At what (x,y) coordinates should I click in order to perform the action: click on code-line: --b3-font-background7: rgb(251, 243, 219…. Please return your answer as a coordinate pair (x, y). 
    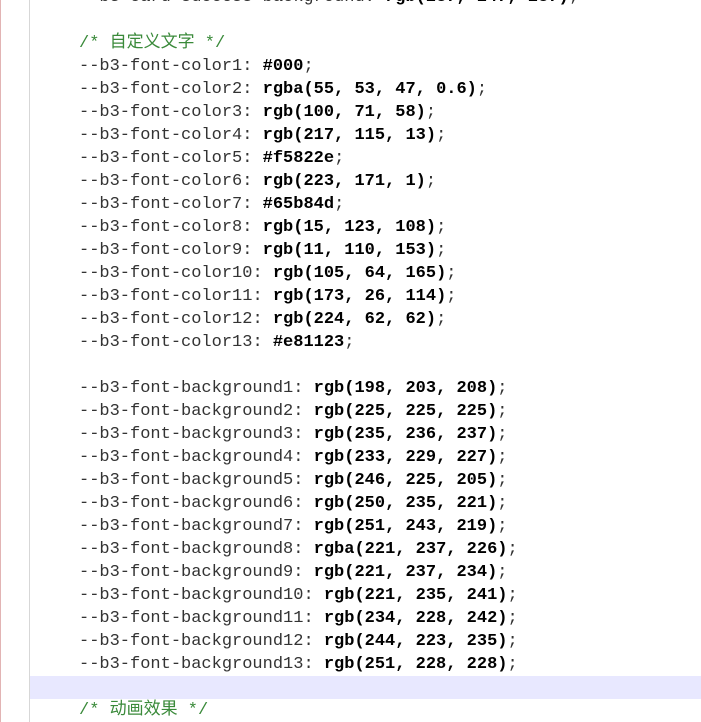
    Looking at the image, I should click on (365, 526).